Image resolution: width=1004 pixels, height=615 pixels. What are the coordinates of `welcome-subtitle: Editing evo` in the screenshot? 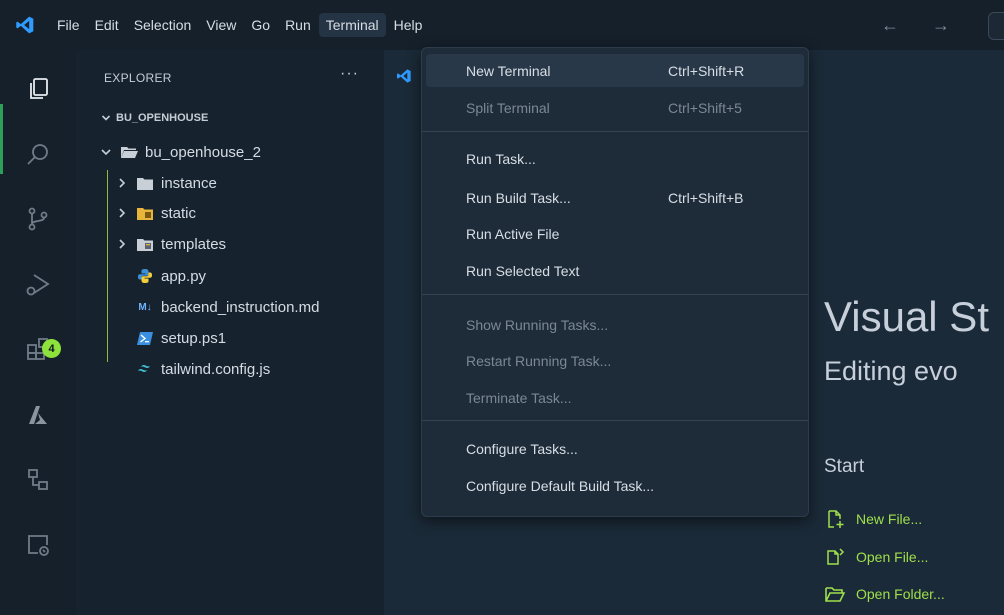 It's located at (891, 371).